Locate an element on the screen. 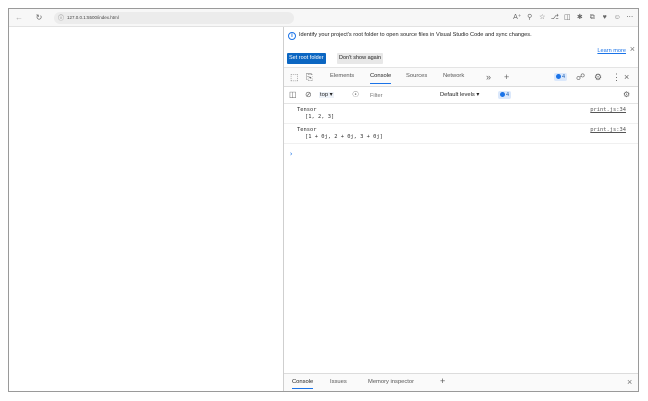 The width and height of the screenshot is (648, 401). console-toolbar: ◫ ⊘ top ▾ ☉ Default levels ▾ 4 ⚙ is located at coordinates (461, 95).